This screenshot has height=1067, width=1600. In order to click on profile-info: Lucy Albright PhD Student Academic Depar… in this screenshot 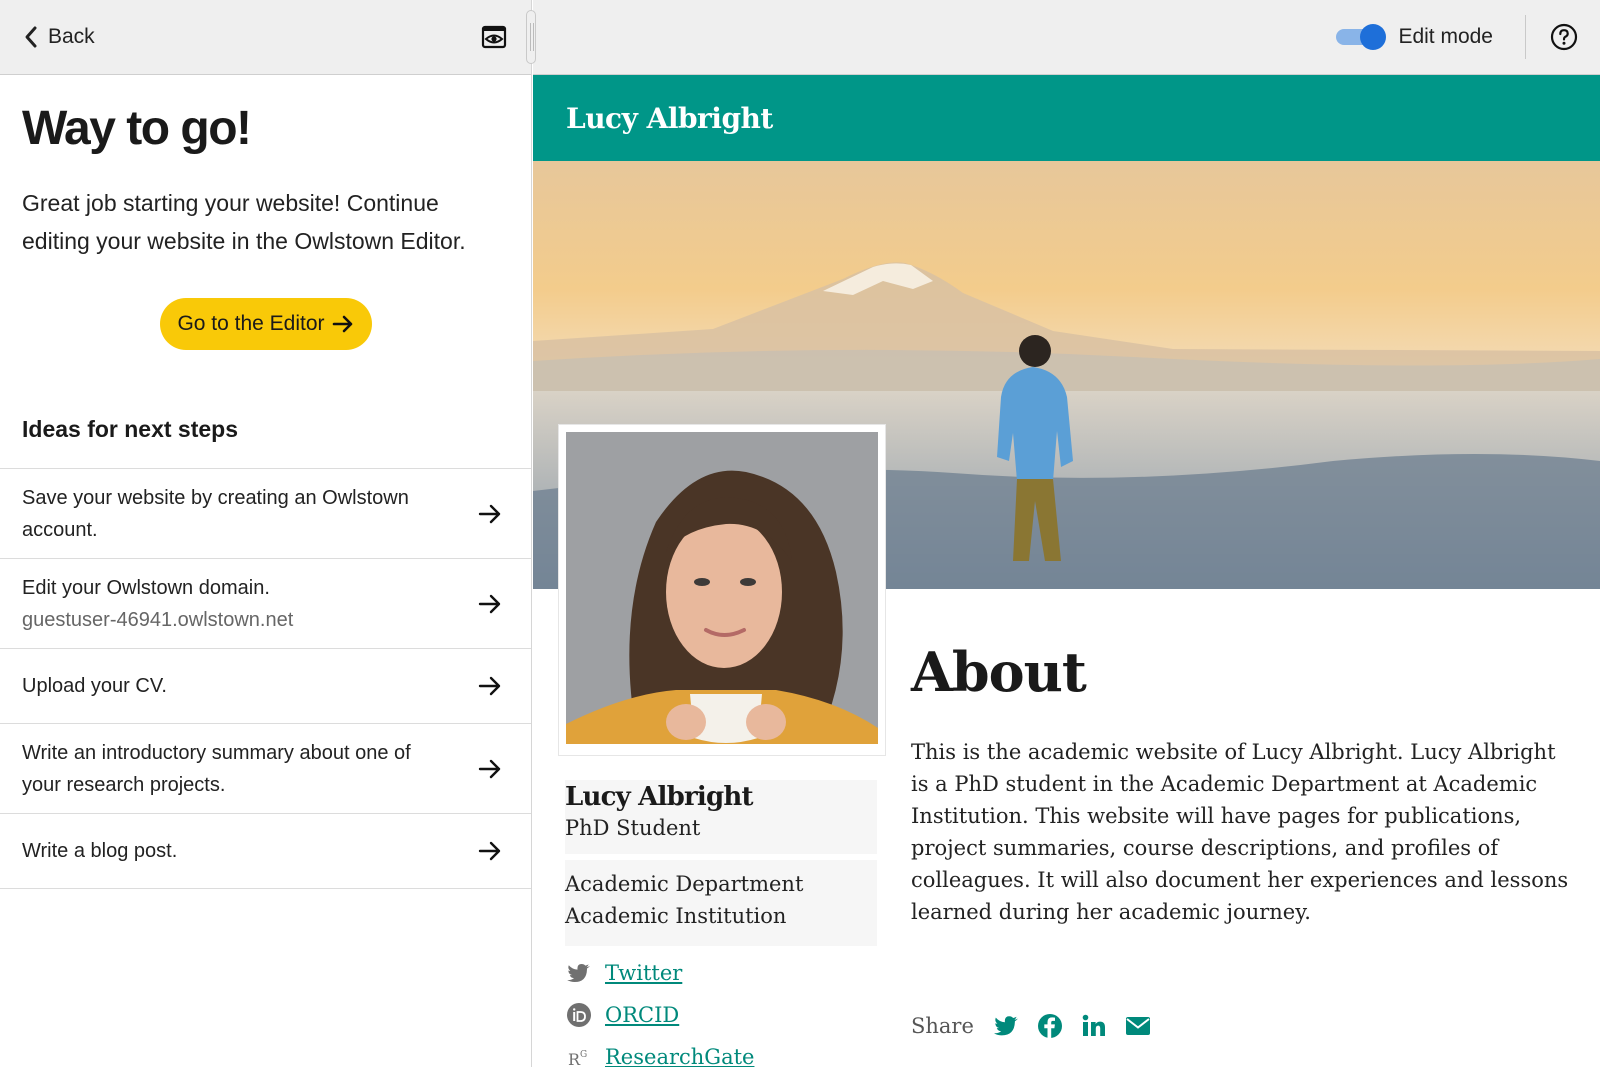, I will do `click(721, 923)`.